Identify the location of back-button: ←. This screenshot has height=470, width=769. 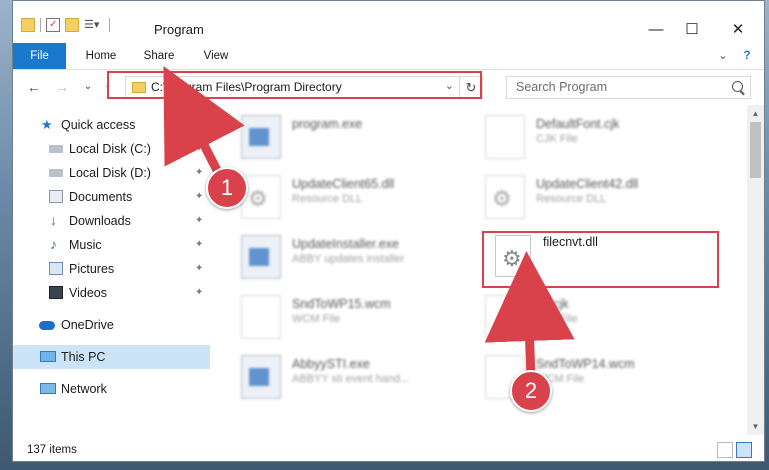
(34, 87).